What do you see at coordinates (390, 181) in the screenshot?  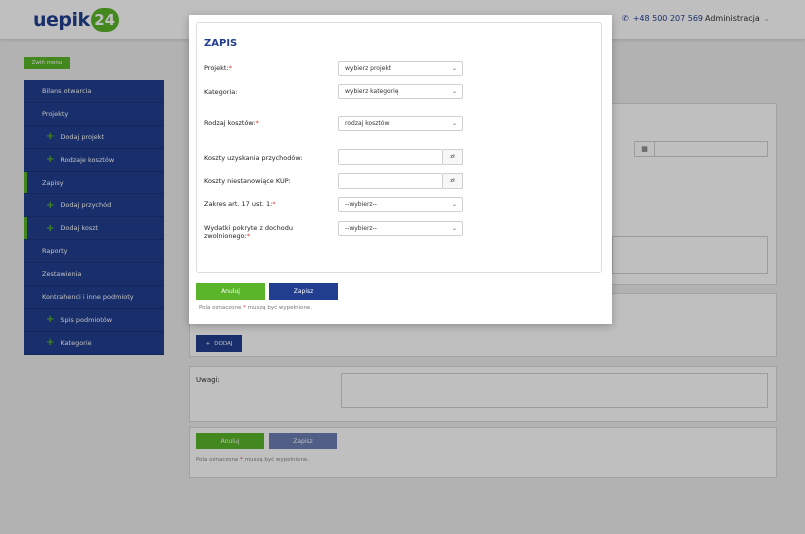 I see `non-kup-costs-input` at bounding box center [390, 181].